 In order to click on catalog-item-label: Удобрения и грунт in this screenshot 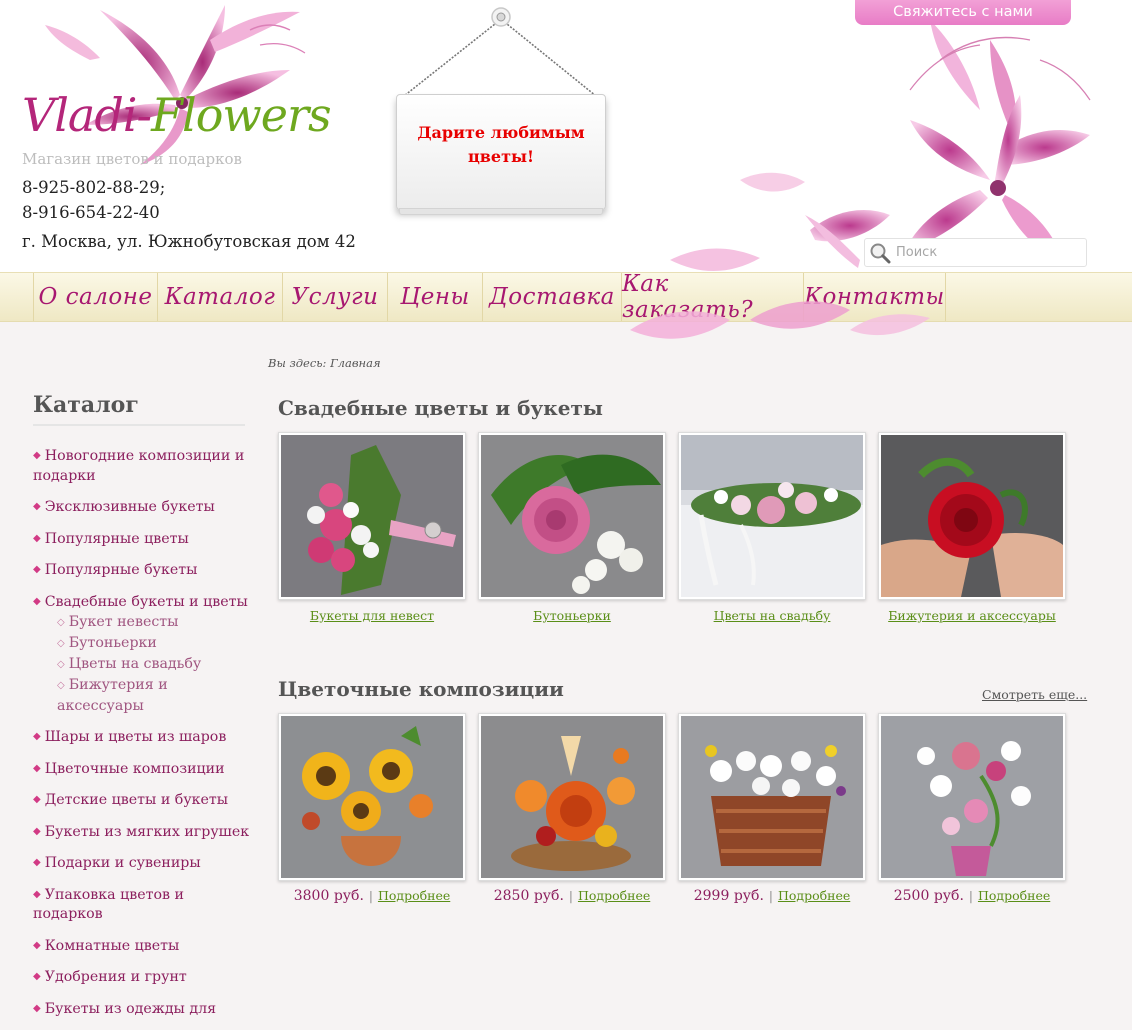, I will do `click(115, 977)`.